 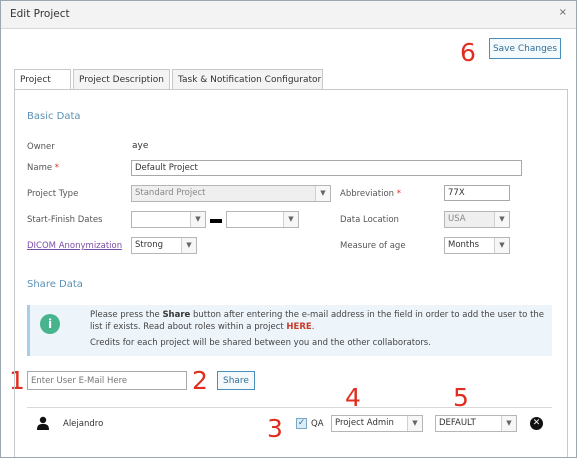 I want to click on dicom-anonymization-select: Strong ▼, so click(x=164, y=245).